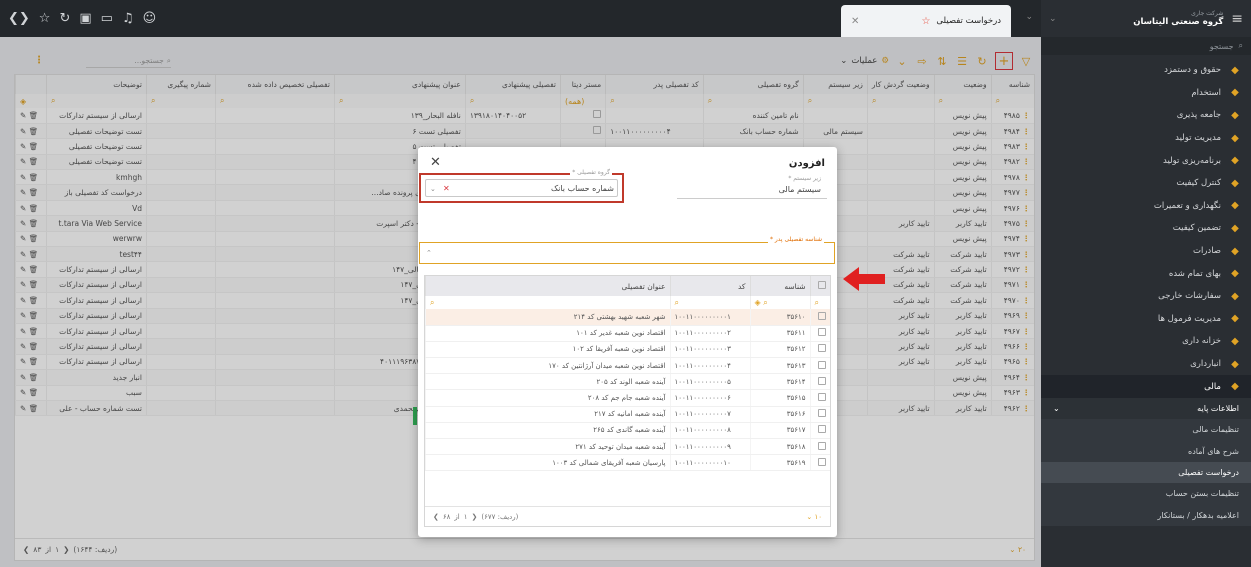 The image size is (1251, 567). I want to click on cell-title: اقتصاد نوین شعبه غدیر کد ۱۰۱, so click(547, 333).